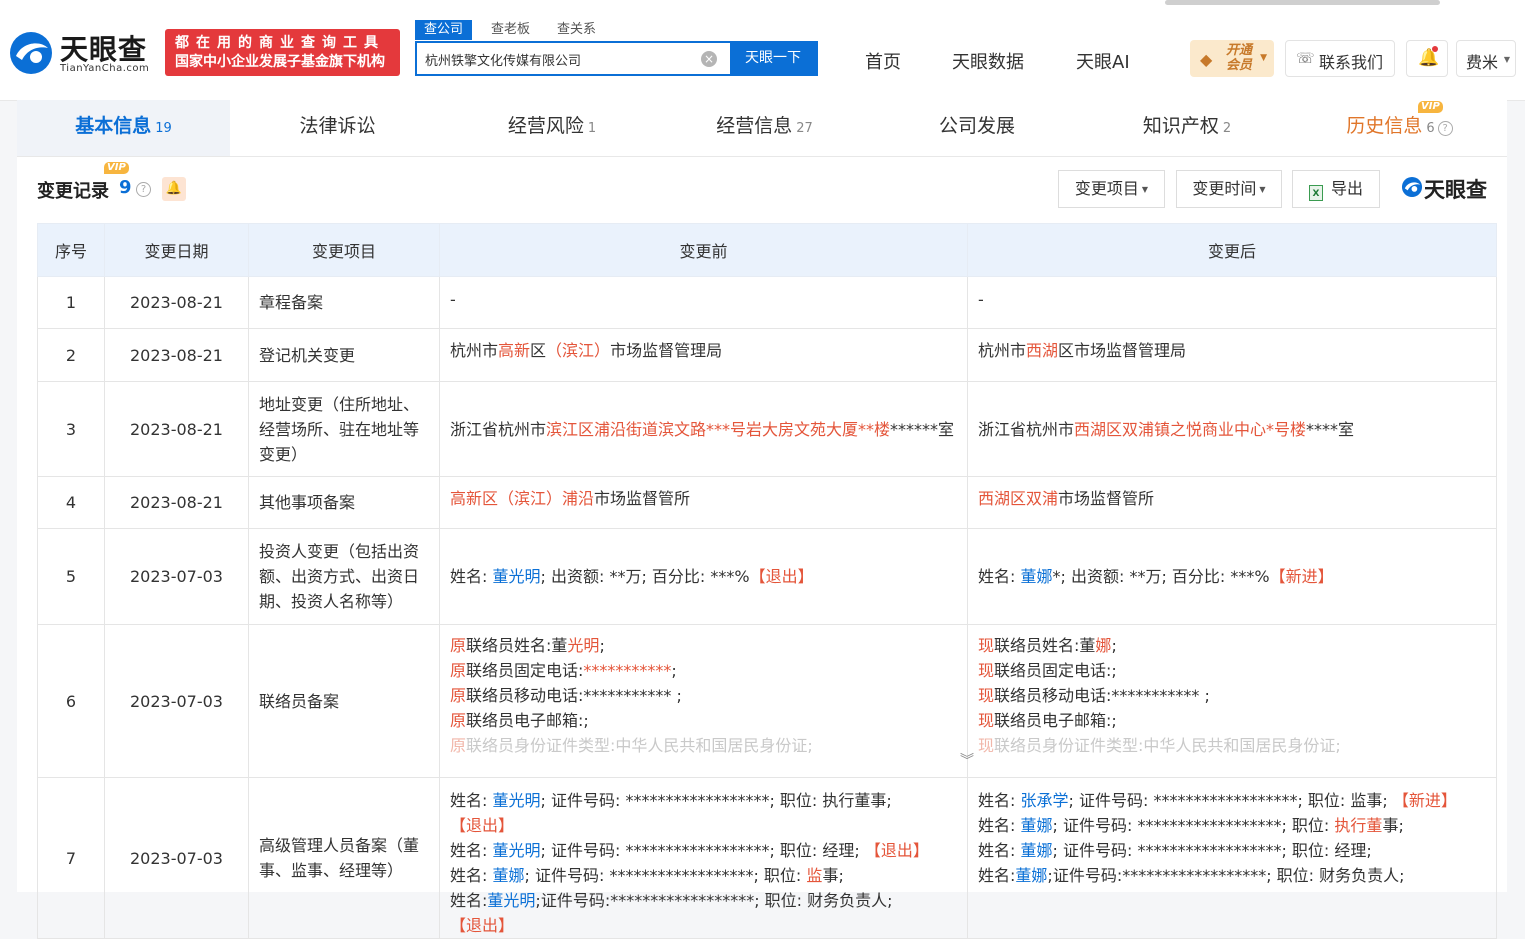 Image resolution: width=1525 pixels, height=939 pixels. What do you see at coordinates (344, 576) in the screenshot?
I see `row-item: 投资人变更（包括出资额、出资方式、出资日期、投资人名称等）` at bounding box center [344, 576].